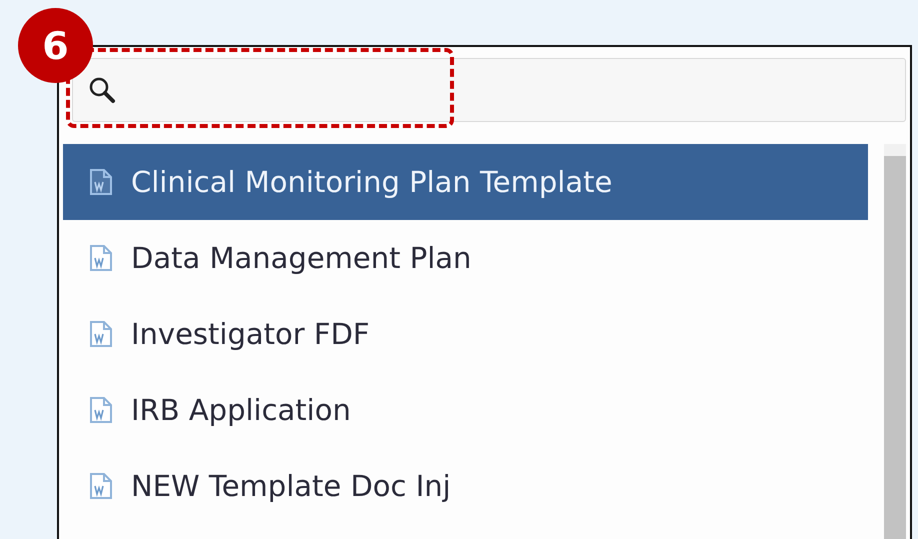  I want to click on scrollbar, so click(895, 341).